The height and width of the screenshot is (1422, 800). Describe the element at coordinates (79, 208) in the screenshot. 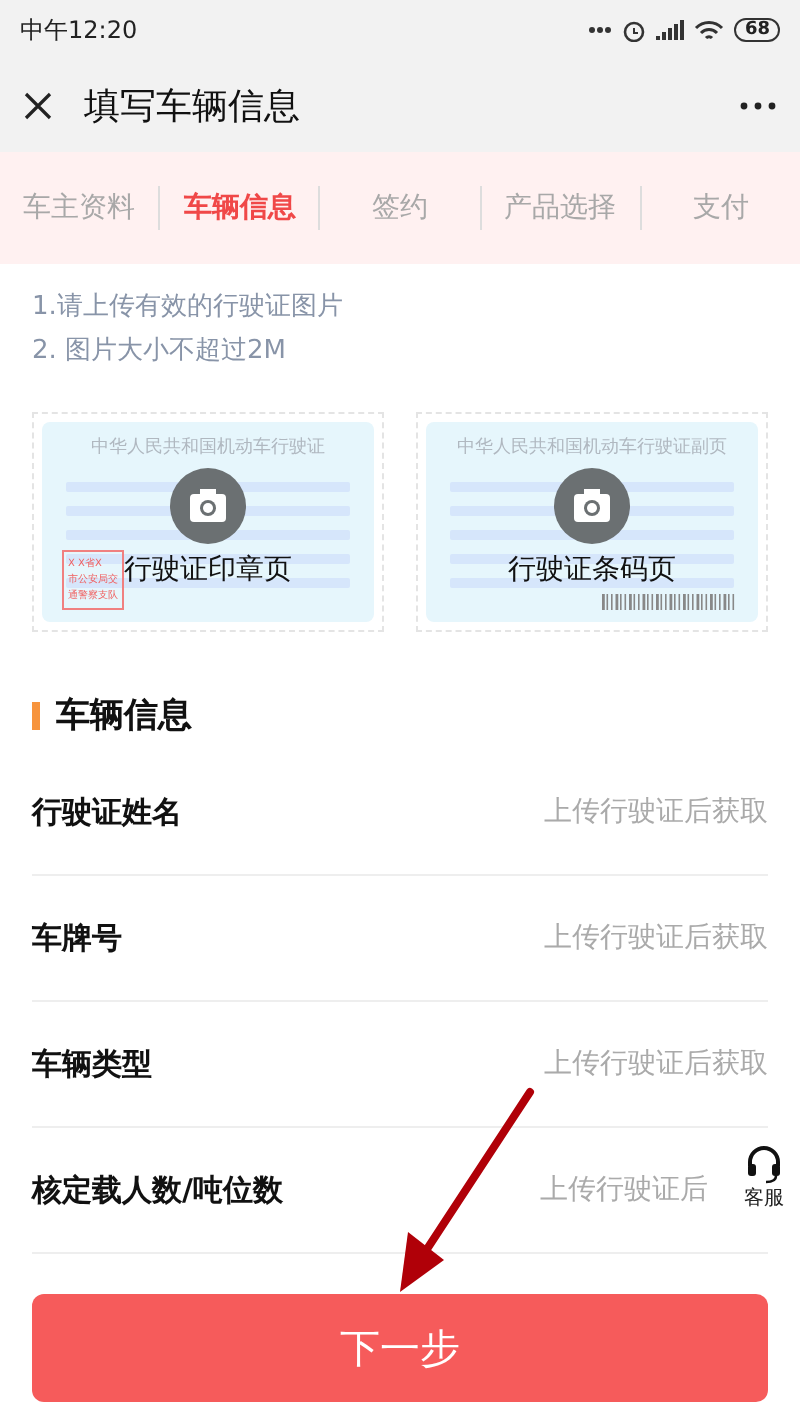

I see `step-tab: 车主资料` at that location.